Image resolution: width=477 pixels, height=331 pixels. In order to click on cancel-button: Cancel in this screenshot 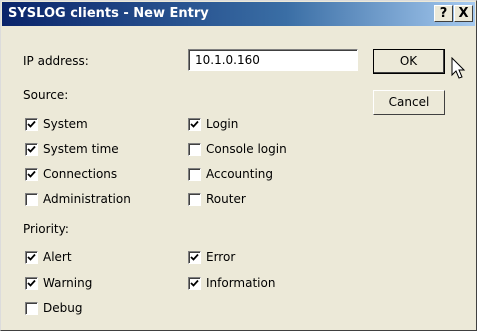, I will do `click(409, 102)`.